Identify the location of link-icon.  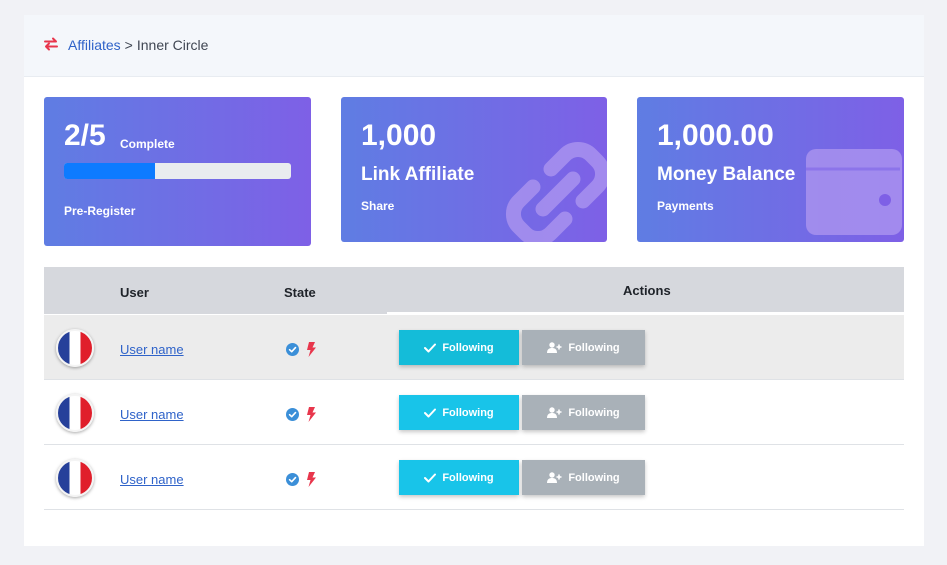
(556, 192).